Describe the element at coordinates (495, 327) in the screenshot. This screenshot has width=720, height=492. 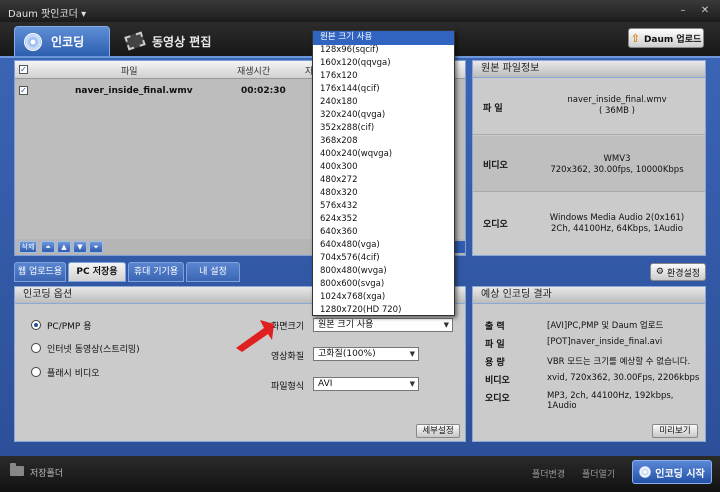
I see `result-output-label: 출 력` at that location.